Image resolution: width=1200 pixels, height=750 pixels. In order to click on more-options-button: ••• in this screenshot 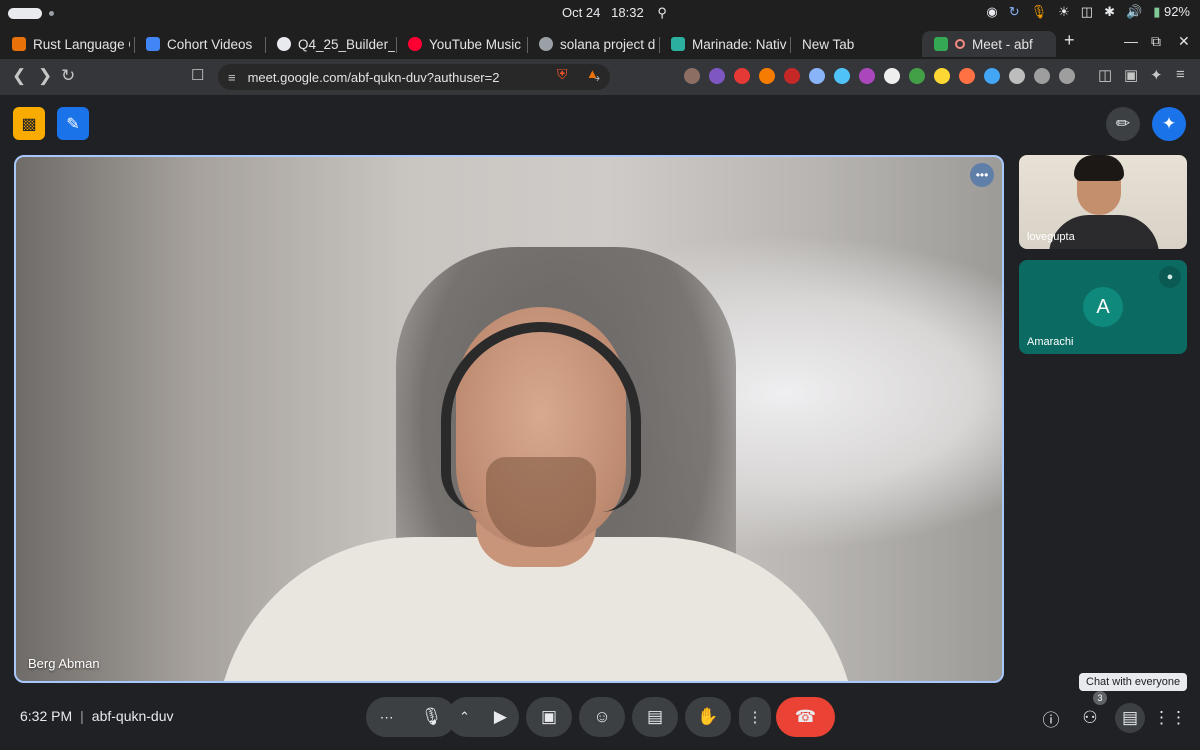, I will do `click(982, 175)`.